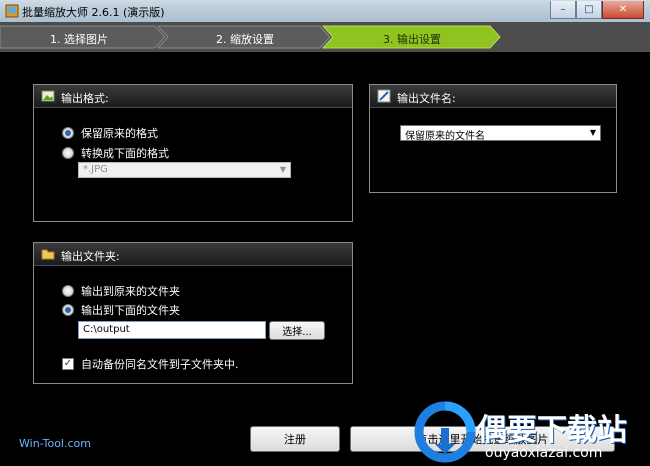 This screenshot has height=466, width=650. I want to click on maximize-button: □, so click(589, 10).